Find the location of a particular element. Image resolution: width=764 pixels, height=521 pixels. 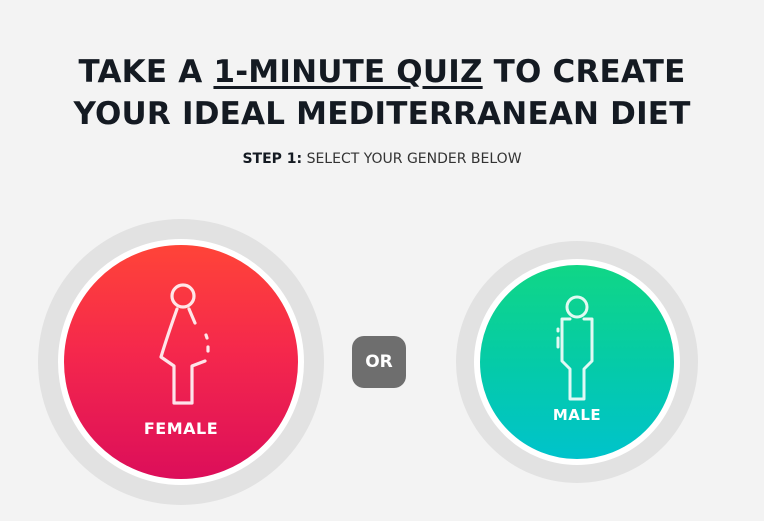

or-separator: OR is located at coordinates (379, 362).